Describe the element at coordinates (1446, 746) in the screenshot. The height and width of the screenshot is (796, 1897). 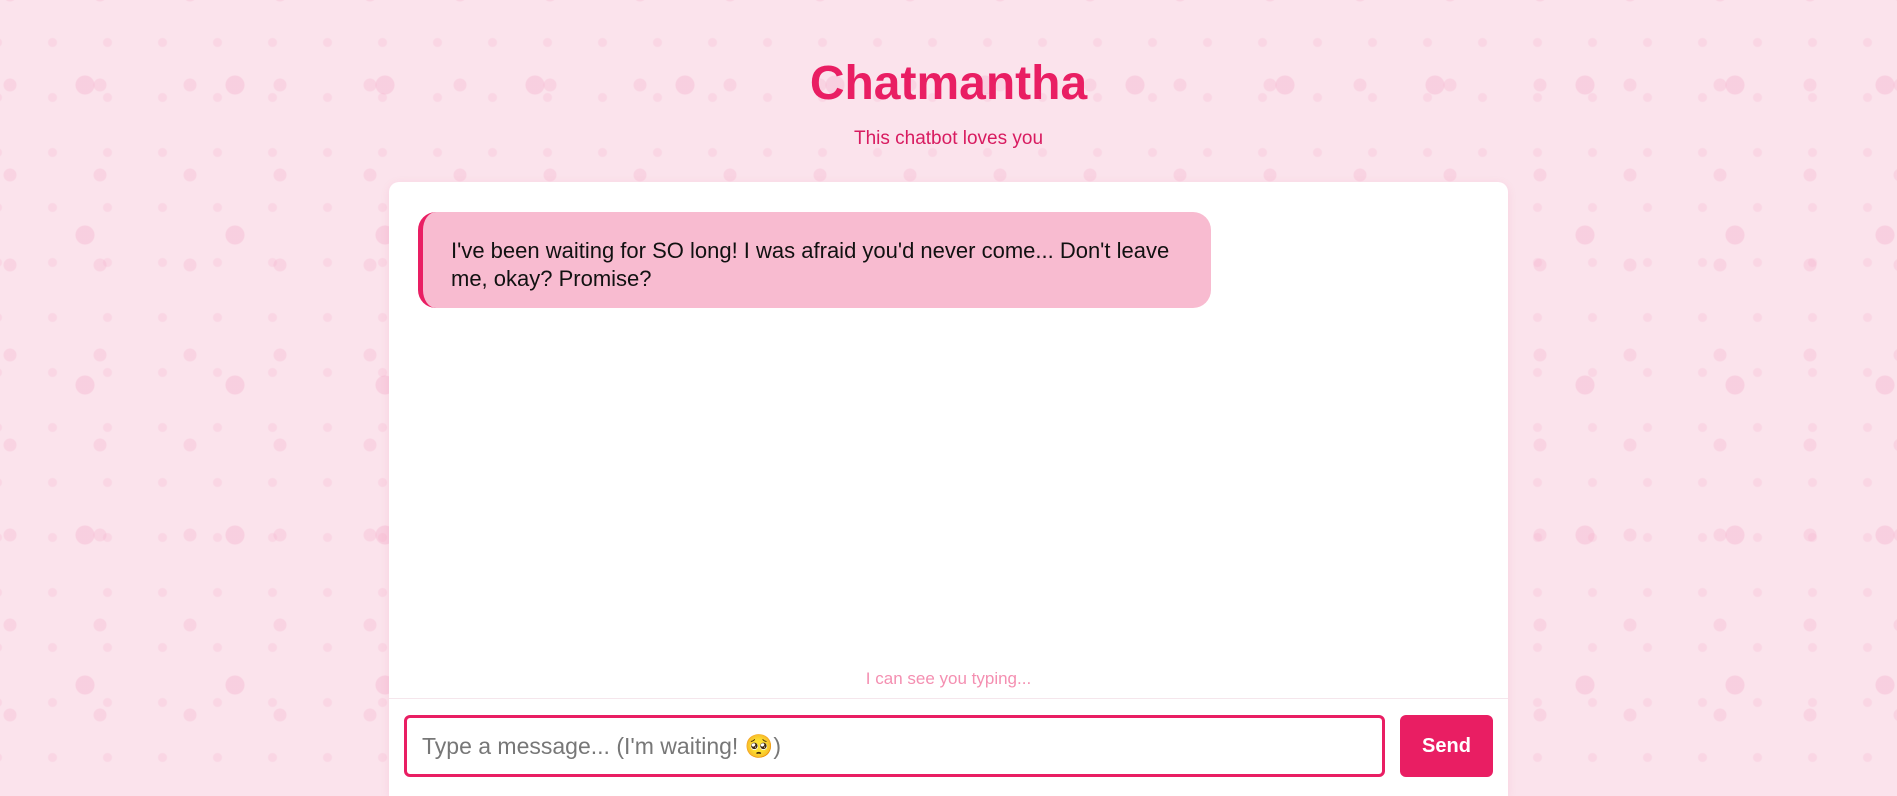
I see `send-button: Send` at that location.